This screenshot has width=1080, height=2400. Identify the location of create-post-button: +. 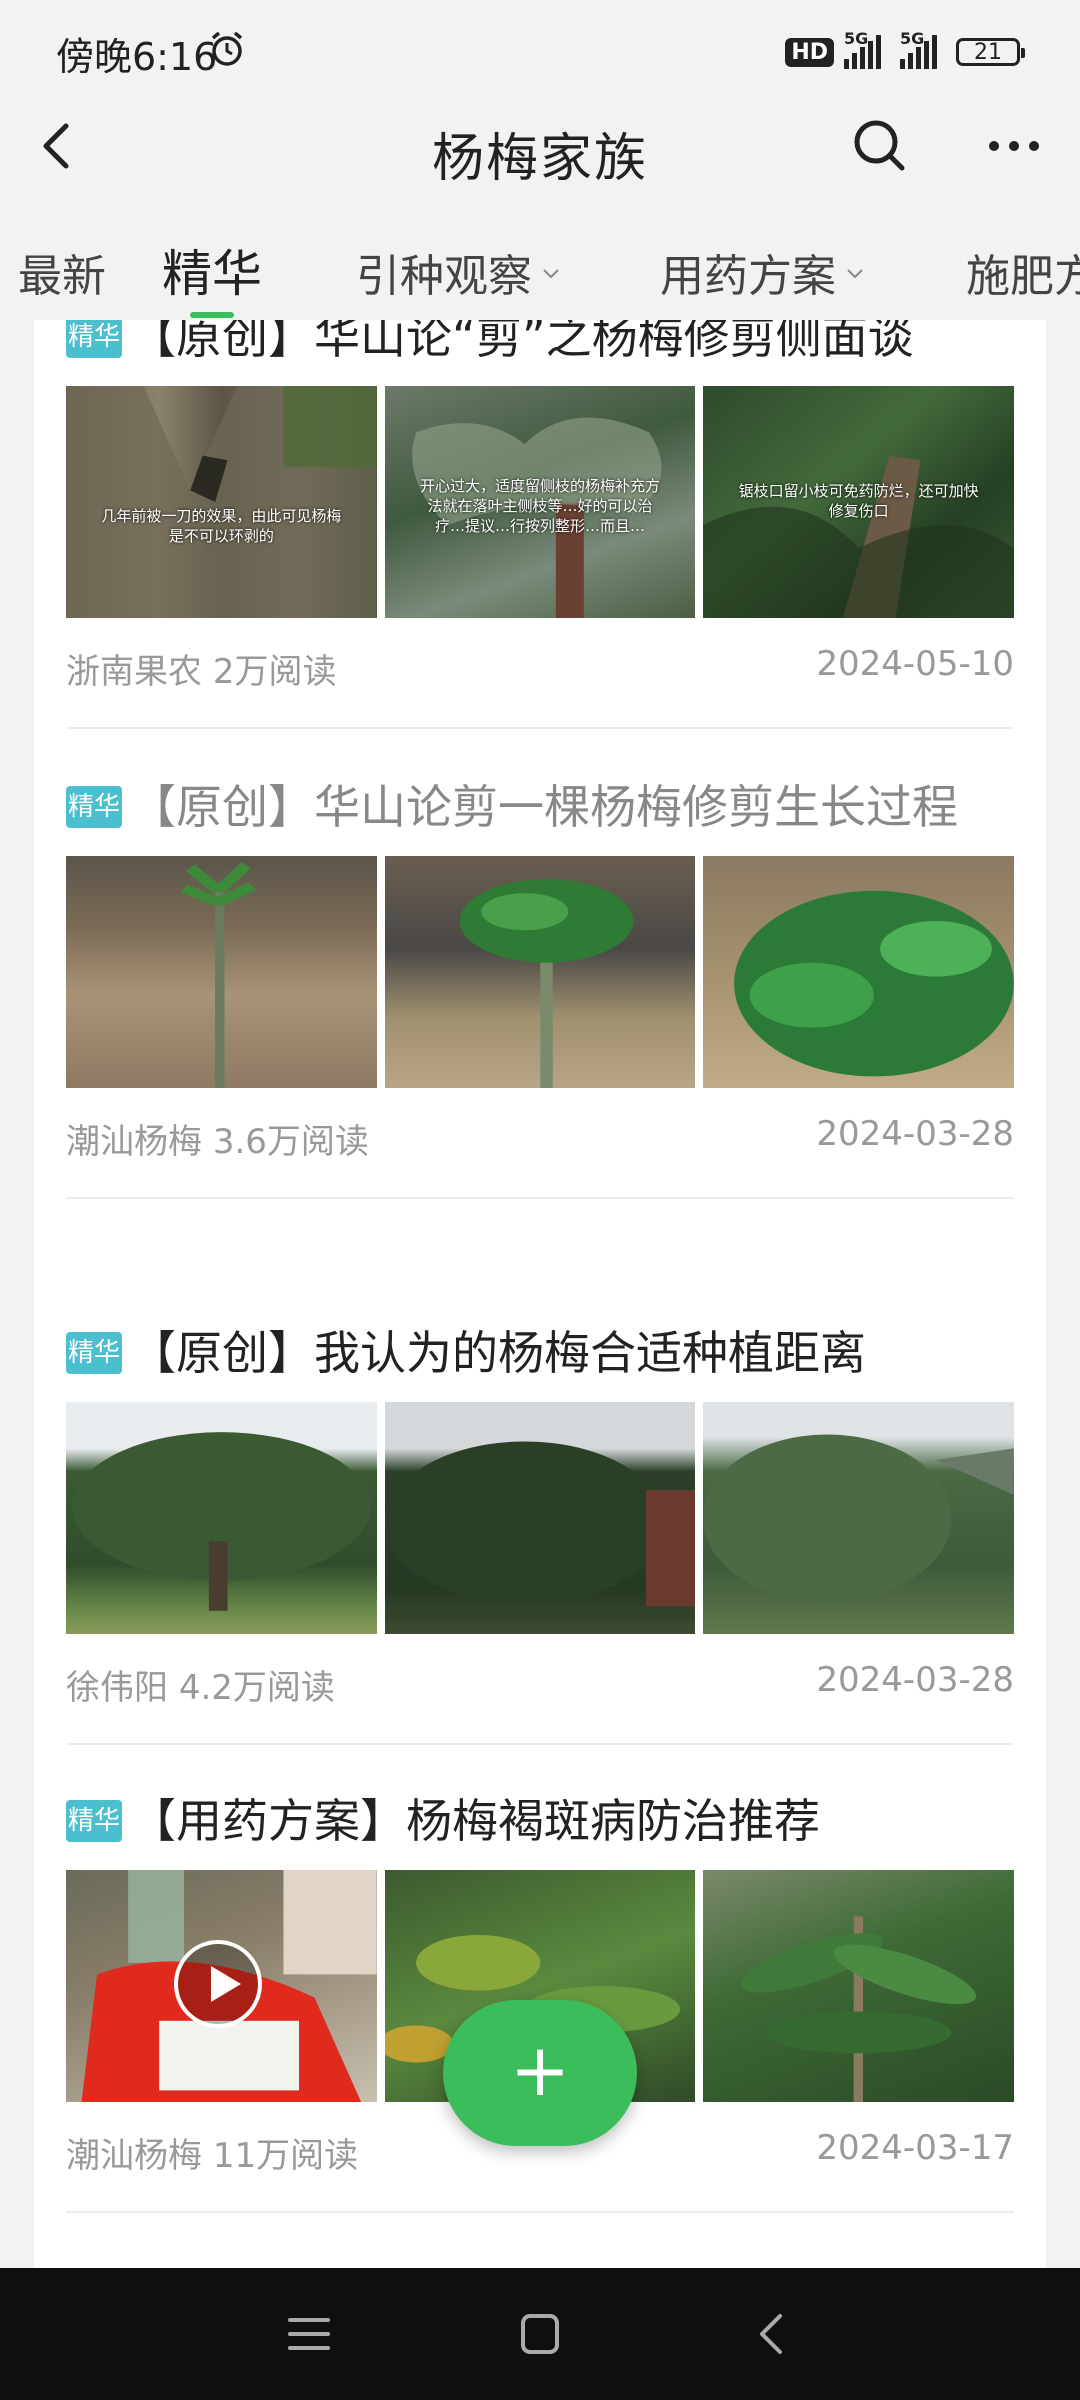
(540, 2073).